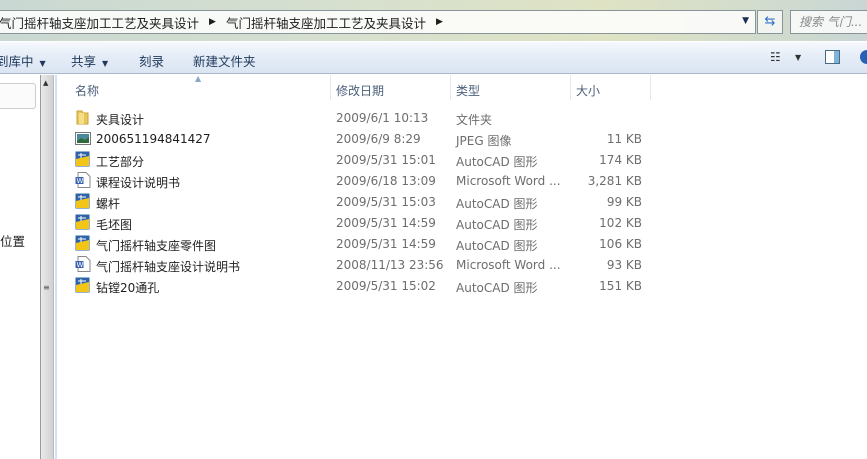 The image size is (867, 459). Describe the element at coordinates (108, 203) in the screenshot. I see `file-name: 螺杆` at that location.